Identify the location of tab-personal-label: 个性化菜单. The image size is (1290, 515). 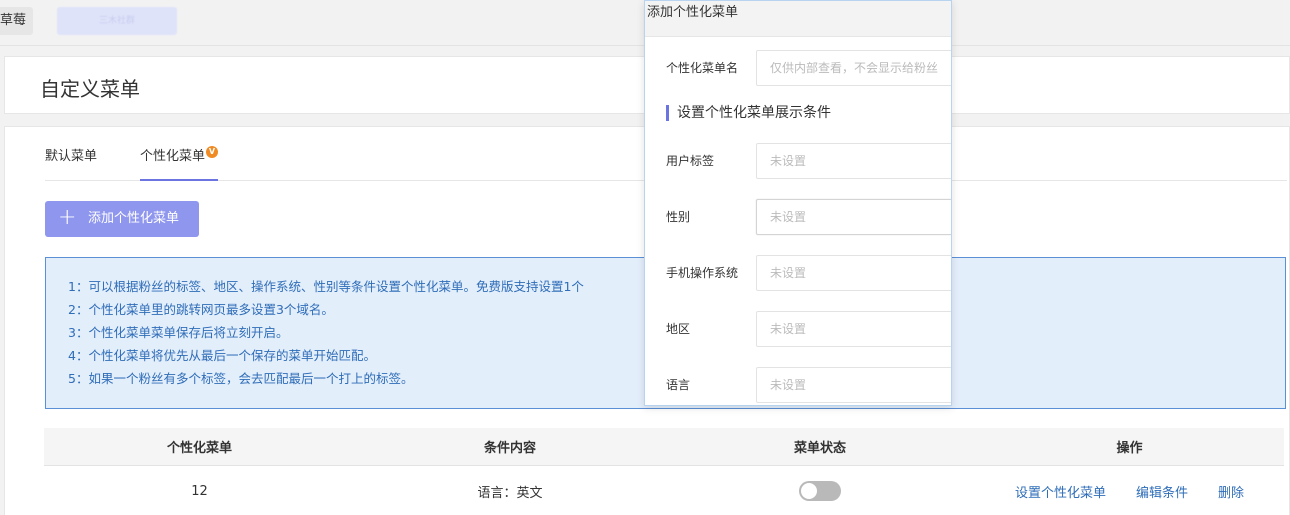
(173, 156).